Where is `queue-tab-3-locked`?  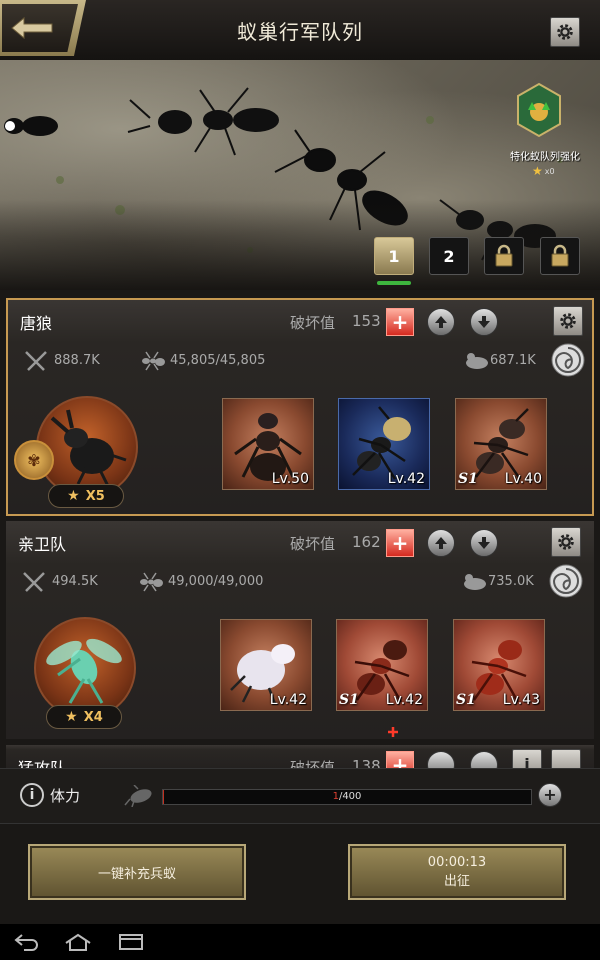 queue-tab-3-locked is located at coordinates (504, 256).